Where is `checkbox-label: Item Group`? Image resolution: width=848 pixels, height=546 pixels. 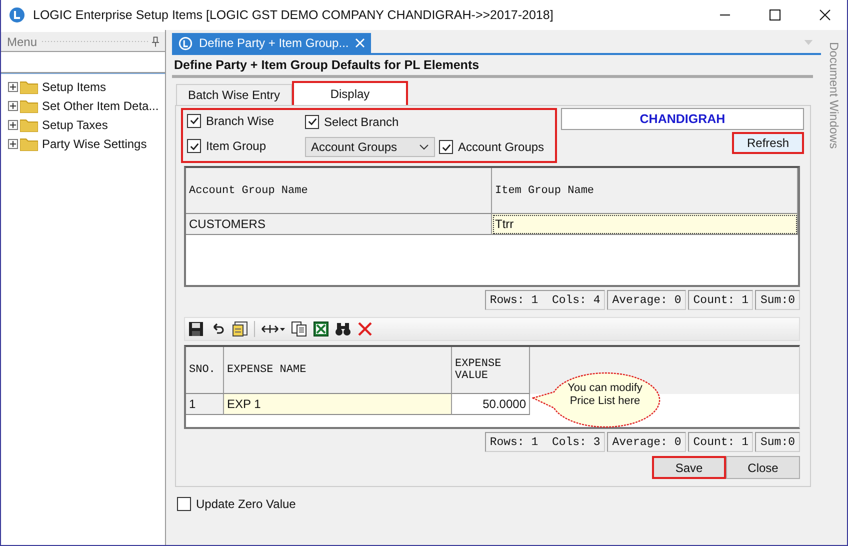
checkbox-label: Item Group is located at coordinates (236, 146).